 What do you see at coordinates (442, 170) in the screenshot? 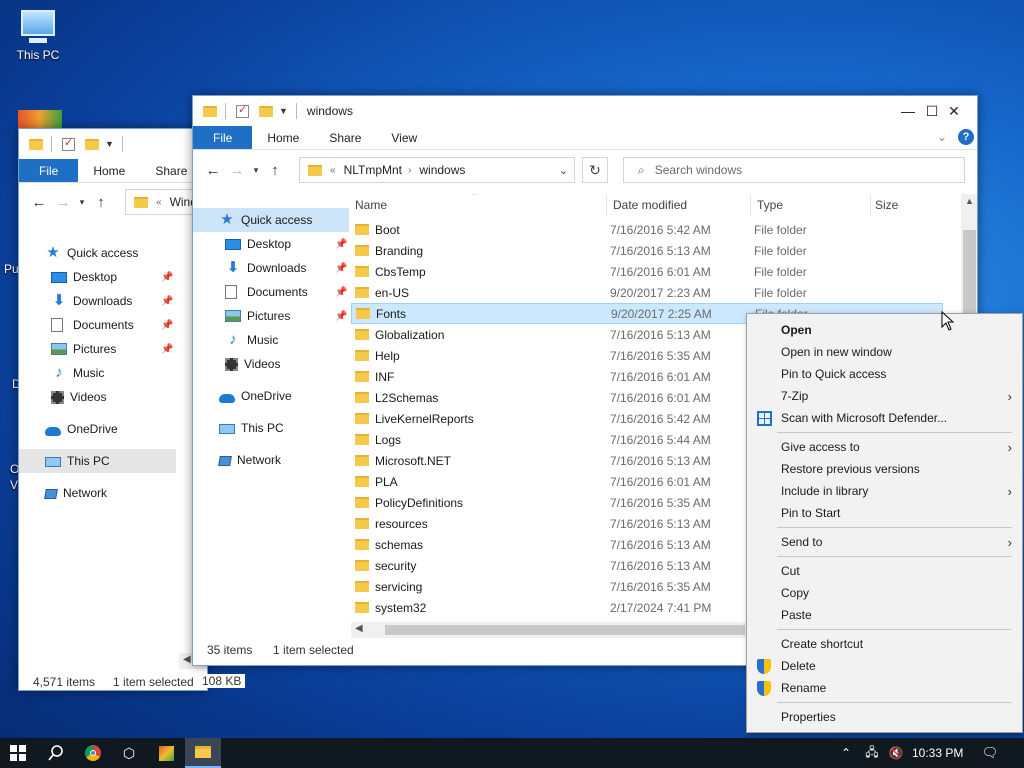
I see `breadcrumb-item: windows` at bounding box center [442, 170].